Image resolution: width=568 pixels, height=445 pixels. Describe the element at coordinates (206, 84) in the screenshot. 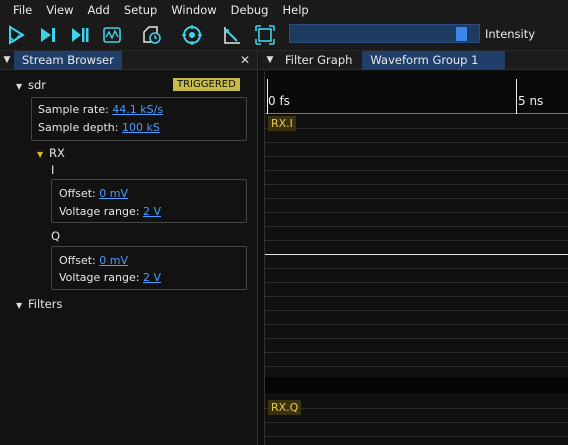

I see `status-badge: TRIGGERED` at that location.